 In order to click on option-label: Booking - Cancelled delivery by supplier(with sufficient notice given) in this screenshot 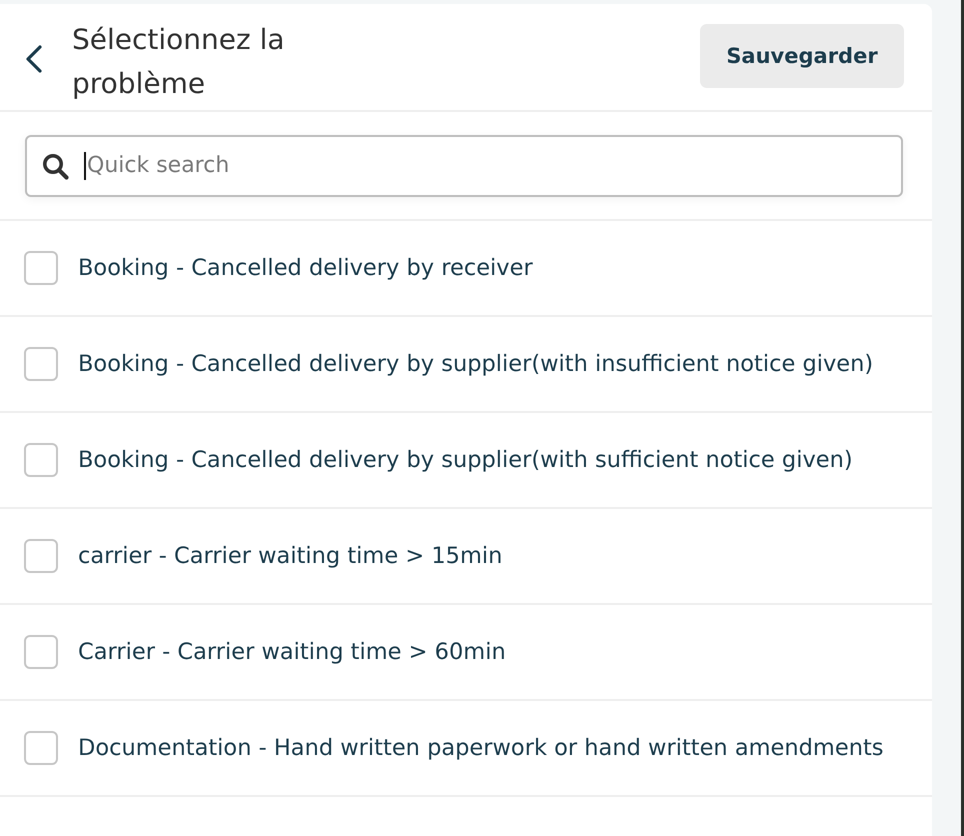, I will do `click(465, 460)`.